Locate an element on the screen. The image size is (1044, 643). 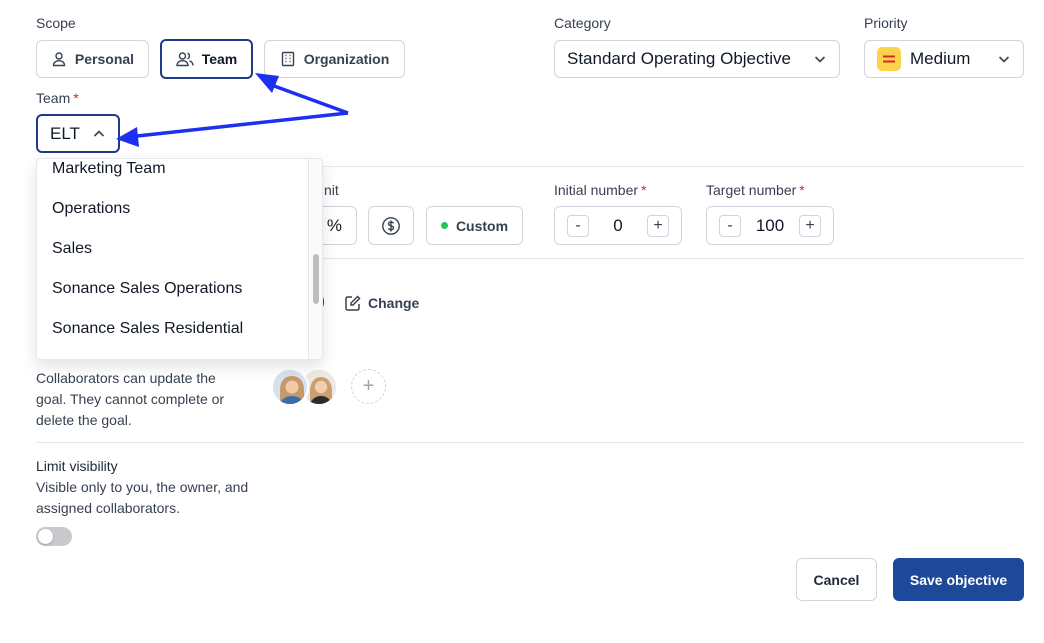
add-collaborator-button: + is located at coordinates (368, 386).